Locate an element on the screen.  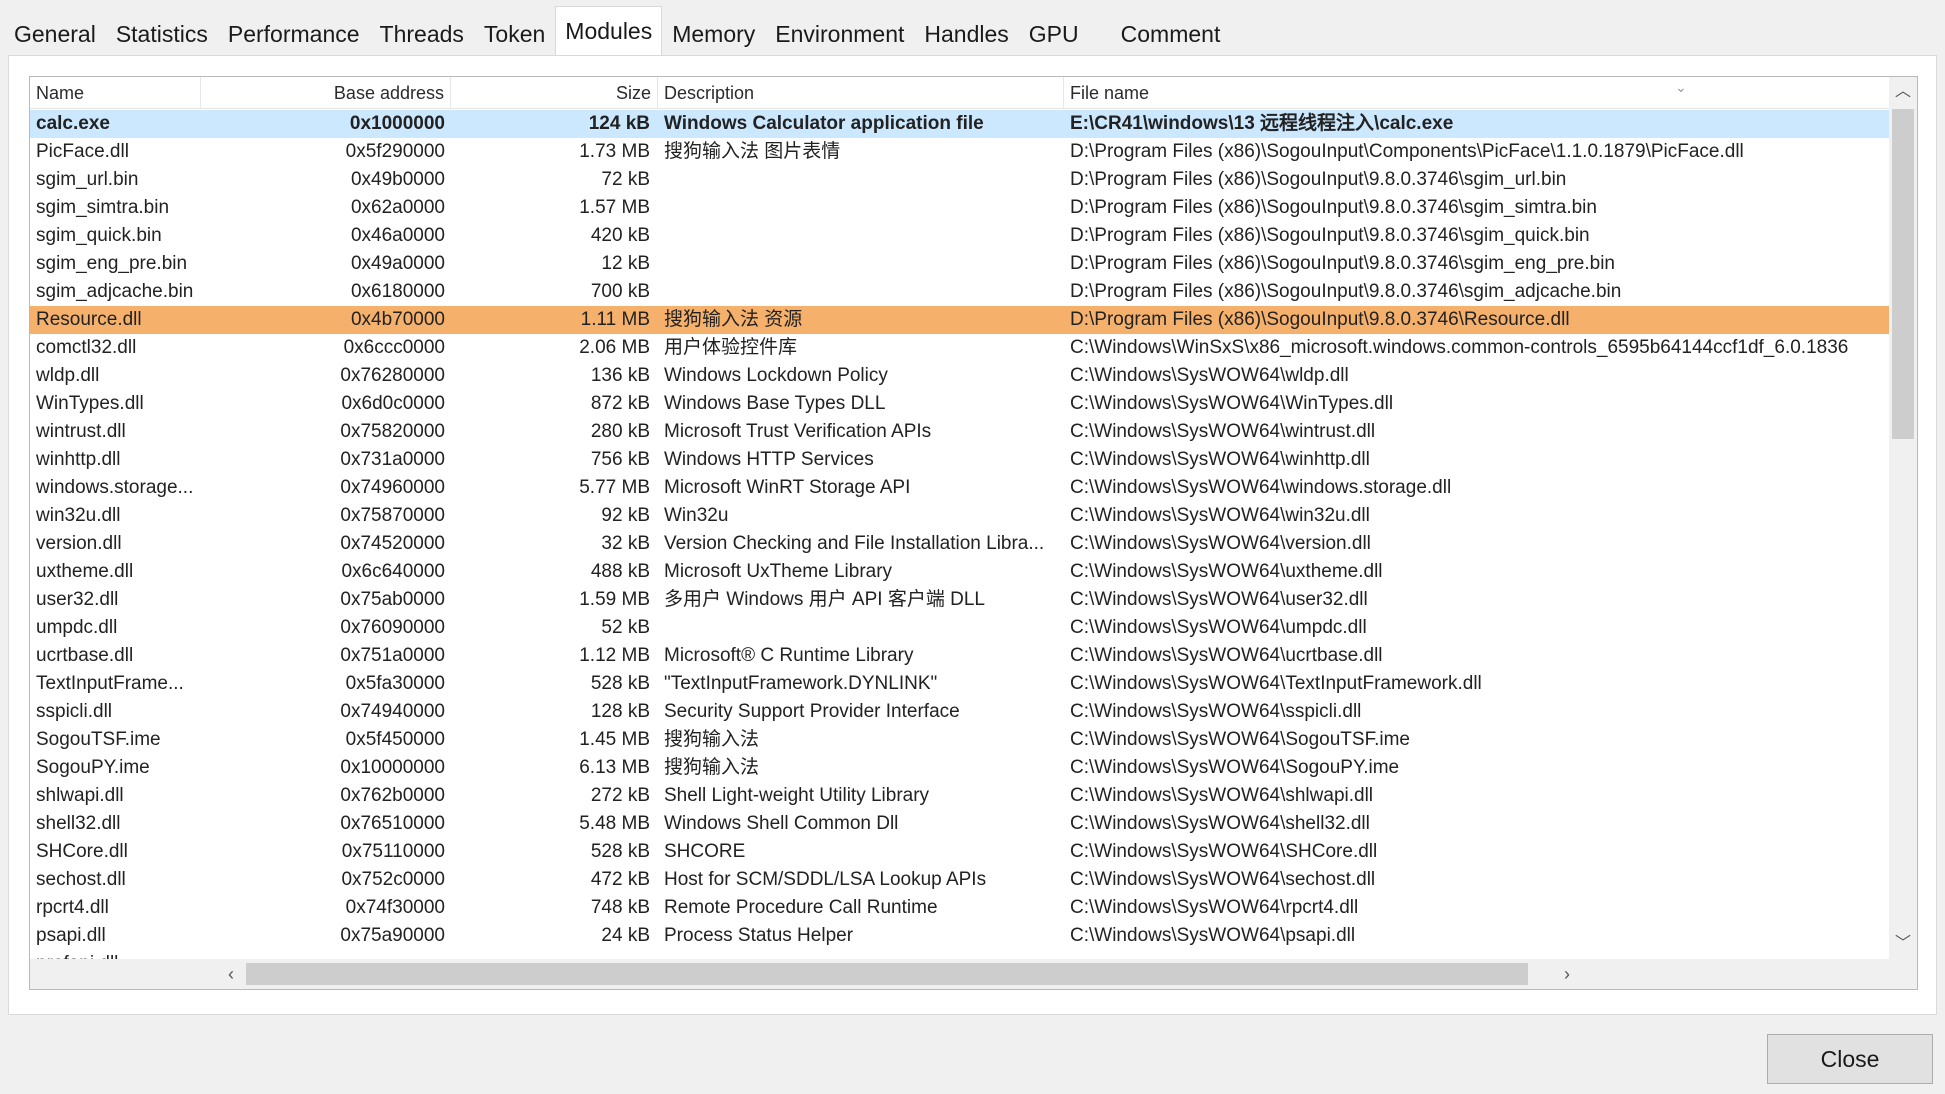
module-file-name: C:\Windows\SysWOW64\wintrust.dll is located at coordinates (1223, 431).